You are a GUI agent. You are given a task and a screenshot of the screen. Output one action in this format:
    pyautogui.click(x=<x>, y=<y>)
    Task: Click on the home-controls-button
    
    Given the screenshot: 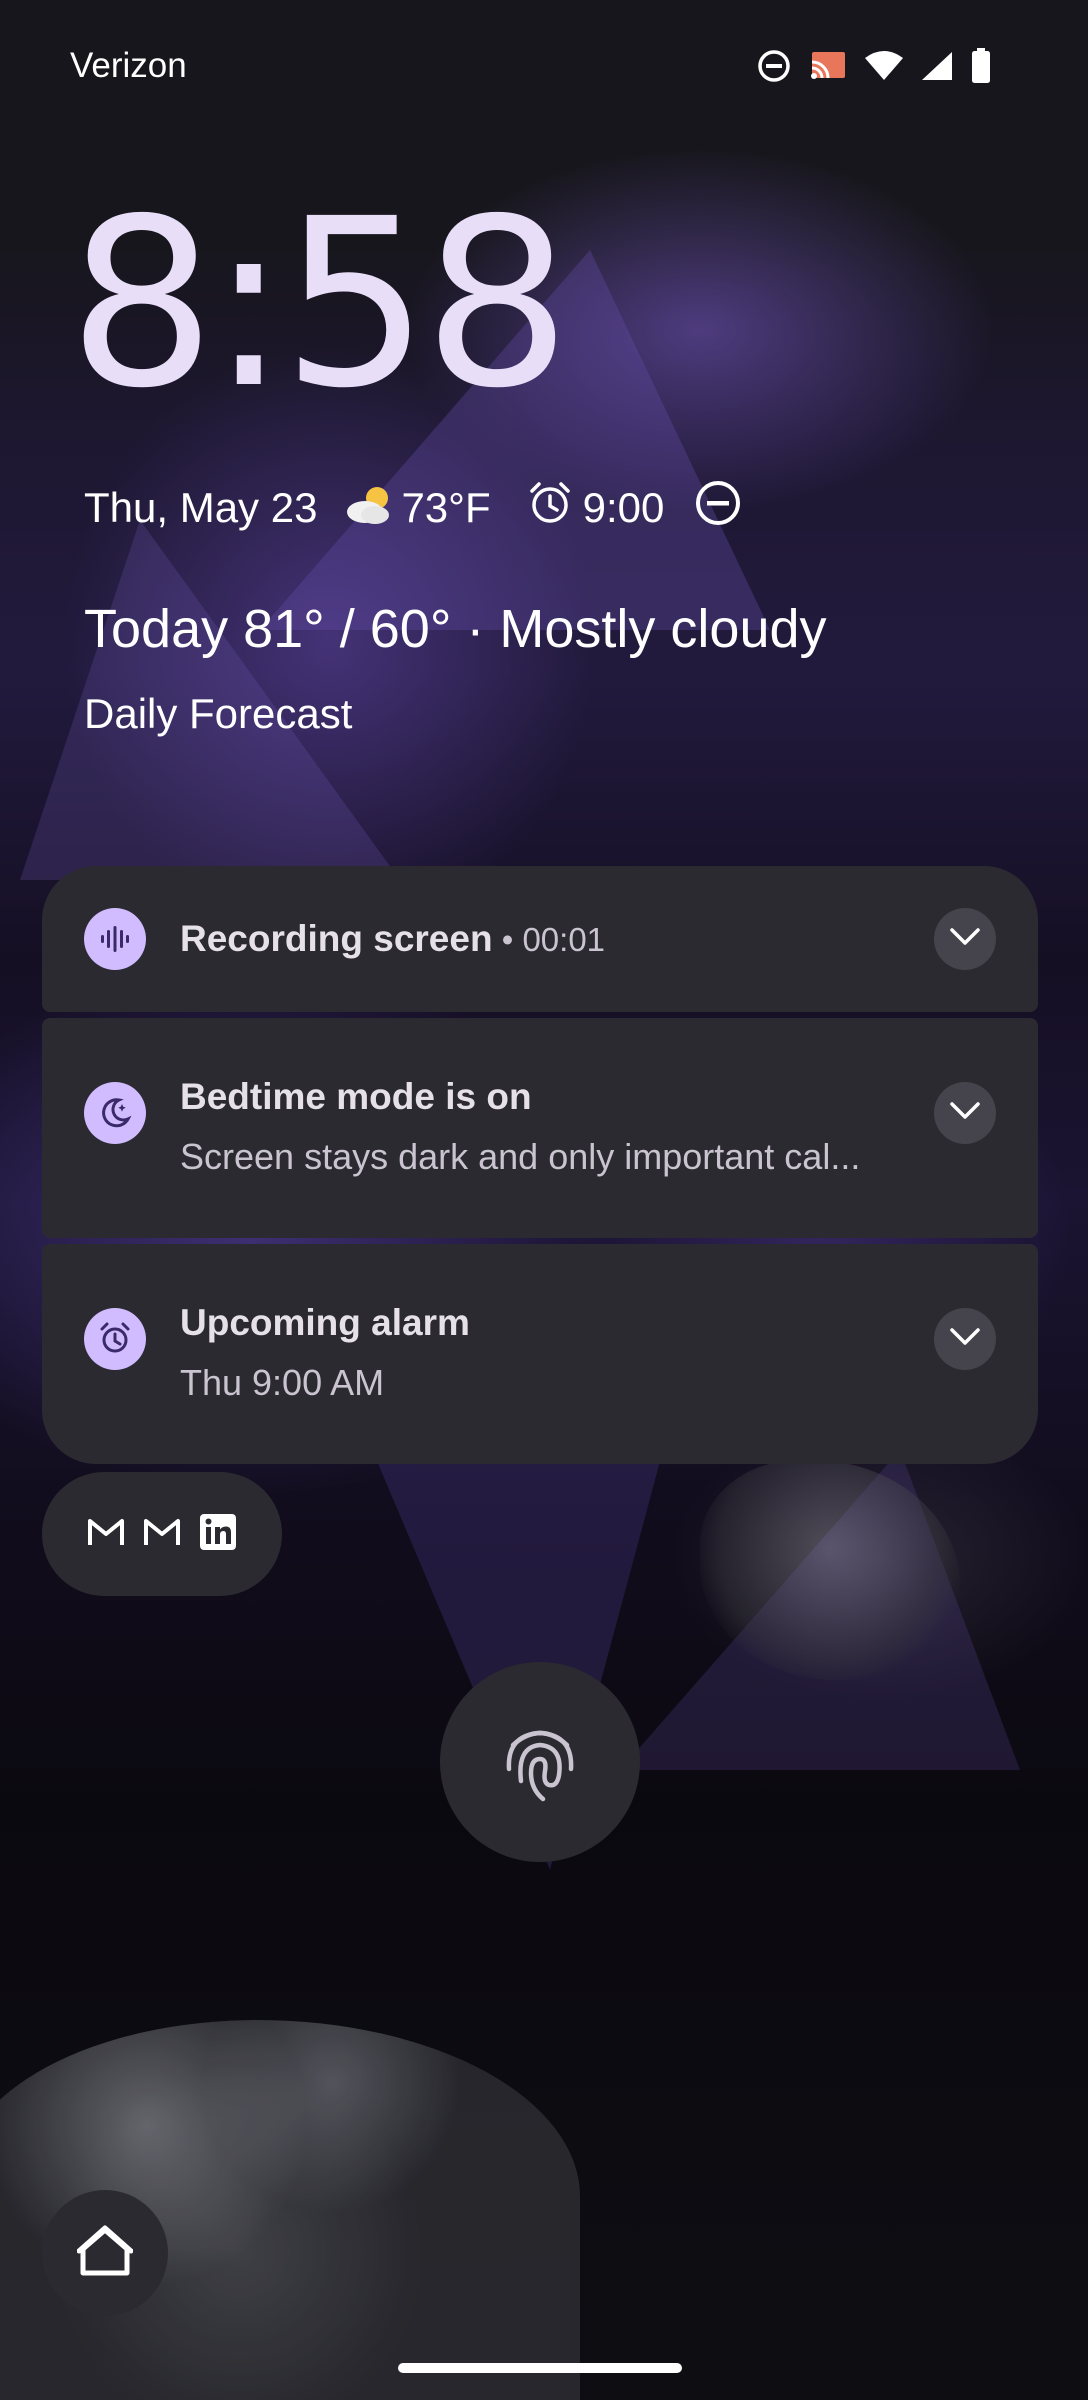 What is the action you would take?
    pyautogui.click(x=105, y=2253)
    